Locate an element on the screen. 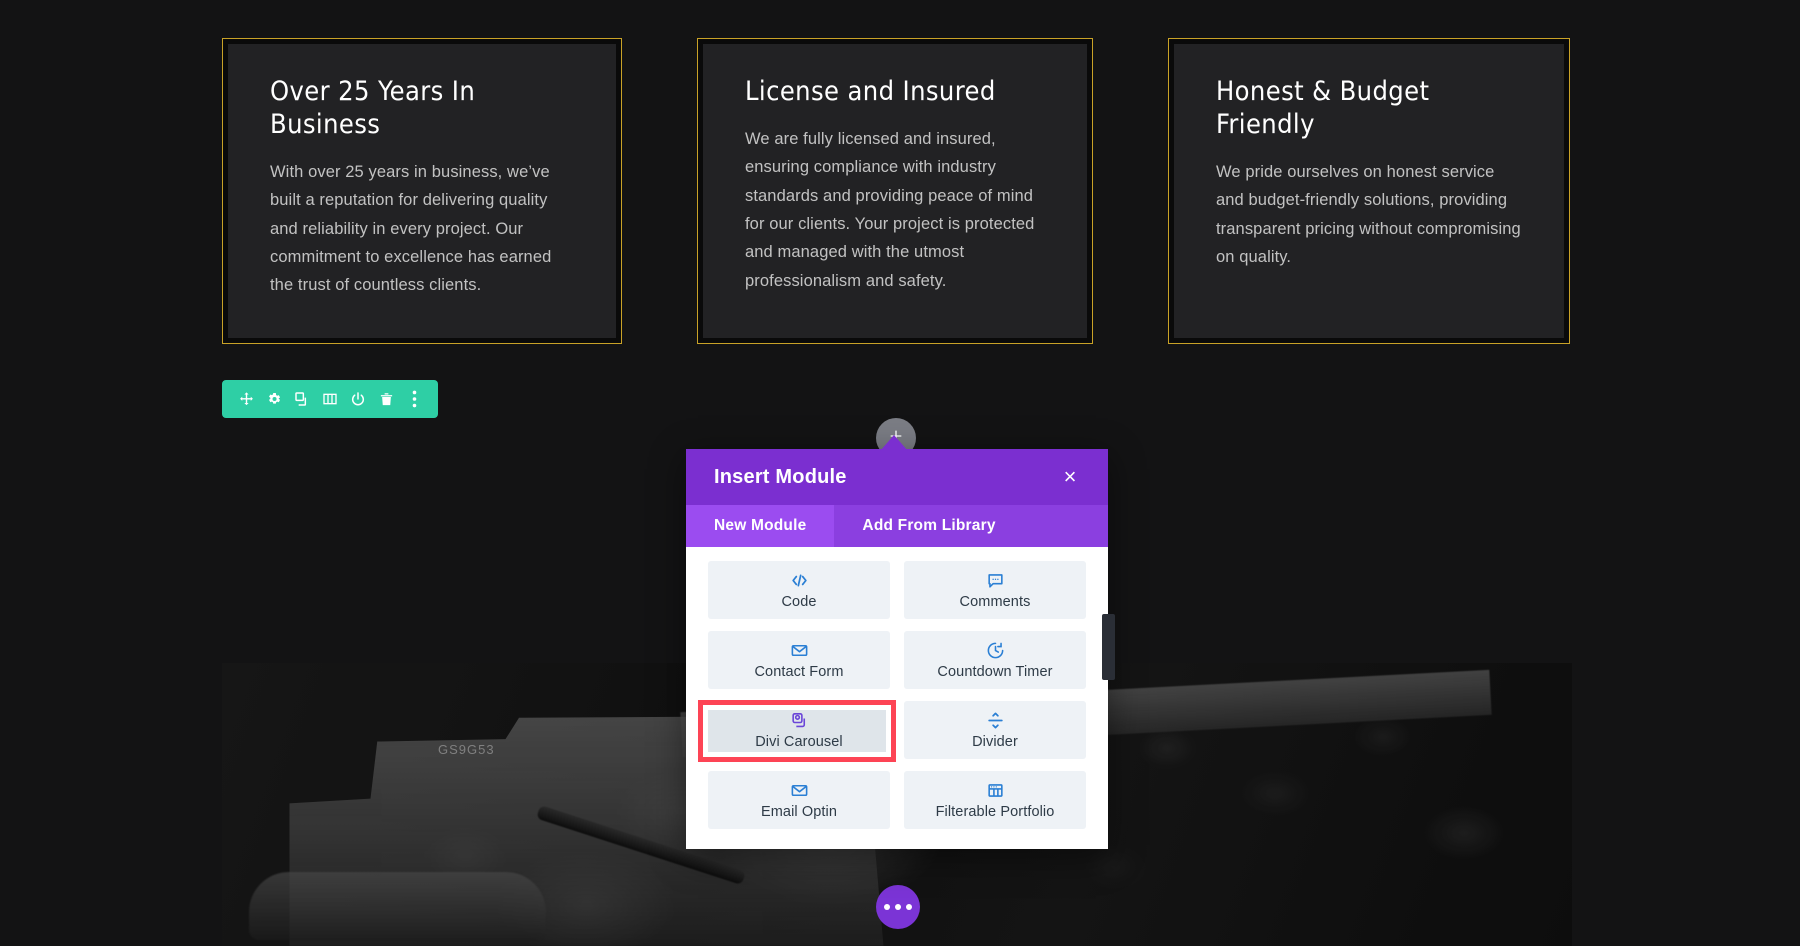 The width and height of the screenshot is (1800, 946). modal-title: Insert Module is located at coordinates (780, 476).